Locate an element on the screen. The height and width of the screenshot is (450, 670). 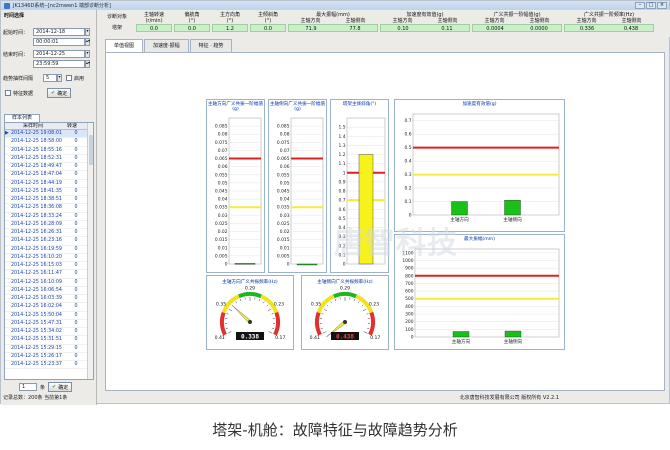
end-time-field: 23:59:59 is located at coordinates (59, 64).